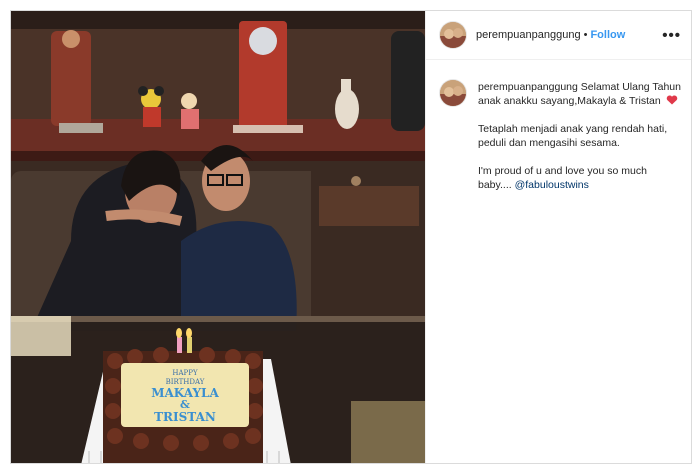  What do you see at coordinates (552, 185) in the screenshot?
I see `mention-link: @fabuloustwins` at bounding box center [552, 185].